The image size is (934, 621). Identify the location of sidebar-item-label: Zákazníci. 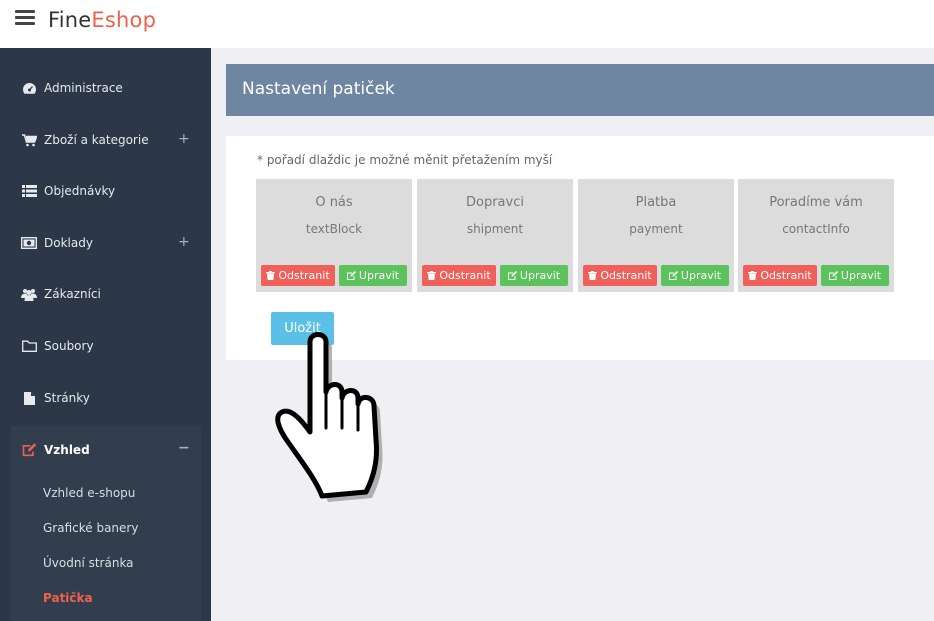
(72, 294).